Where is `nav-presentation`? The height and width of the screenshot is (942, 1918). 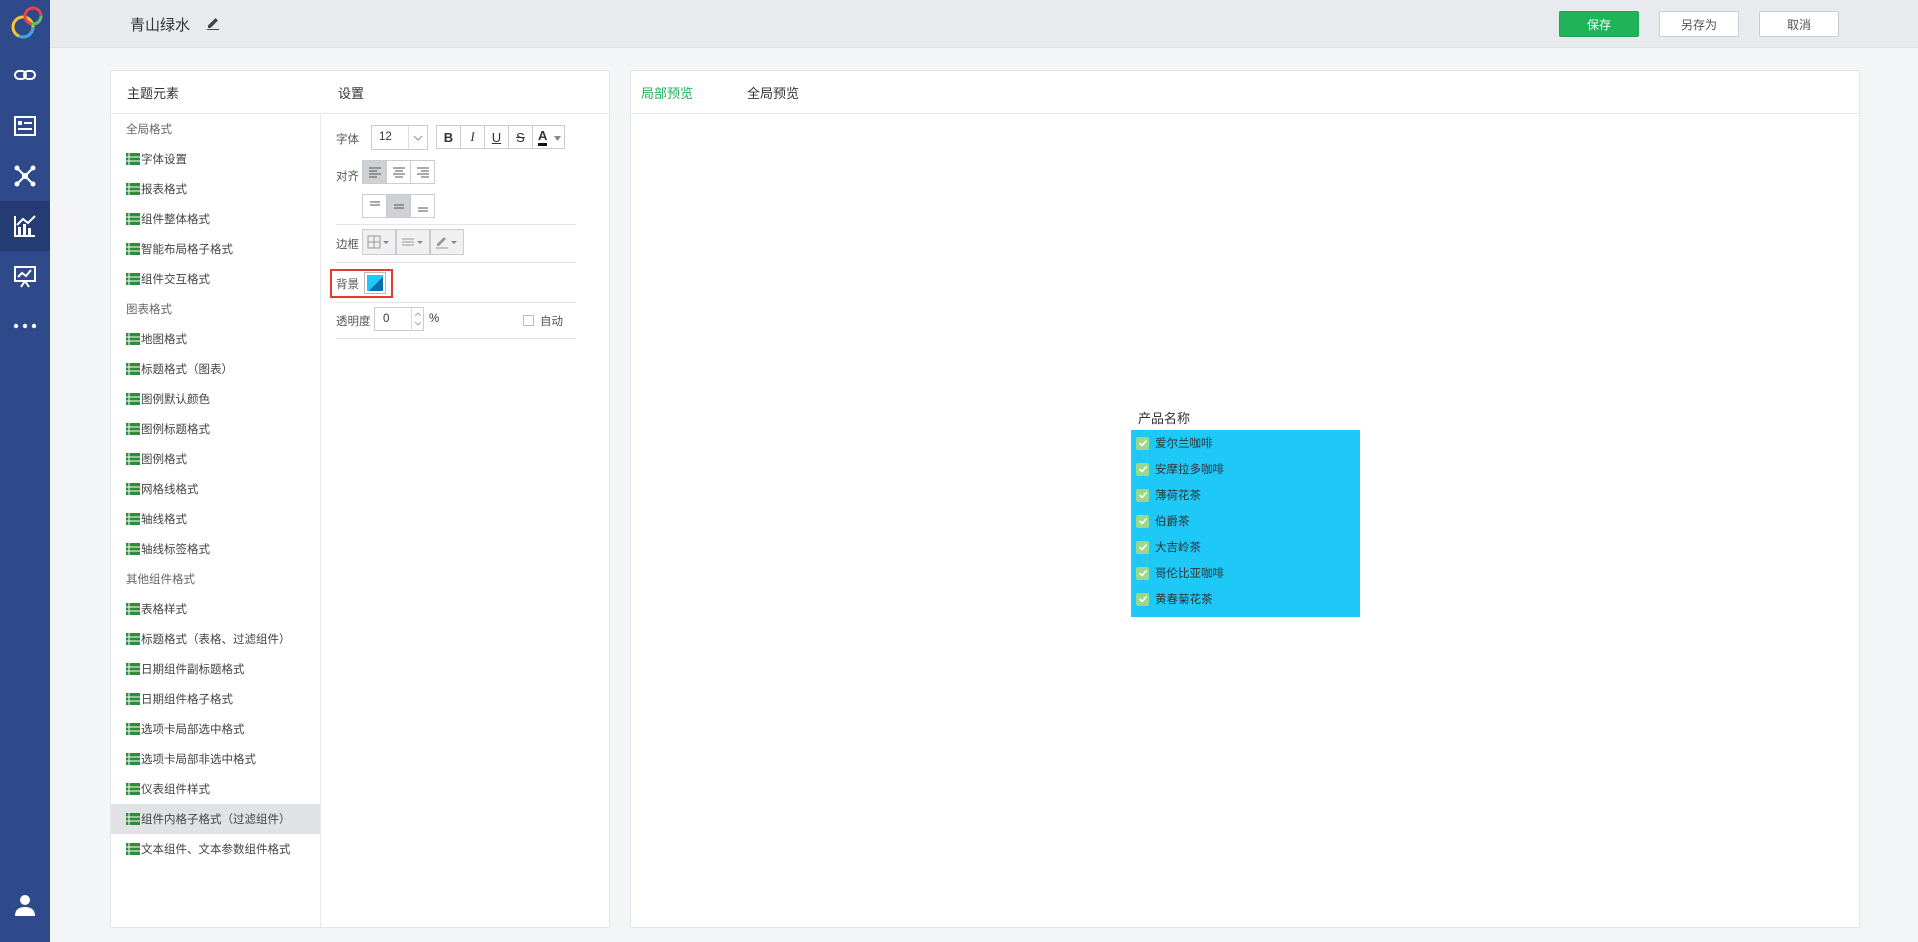 nav-presentation is located at coordinates (25, 276).